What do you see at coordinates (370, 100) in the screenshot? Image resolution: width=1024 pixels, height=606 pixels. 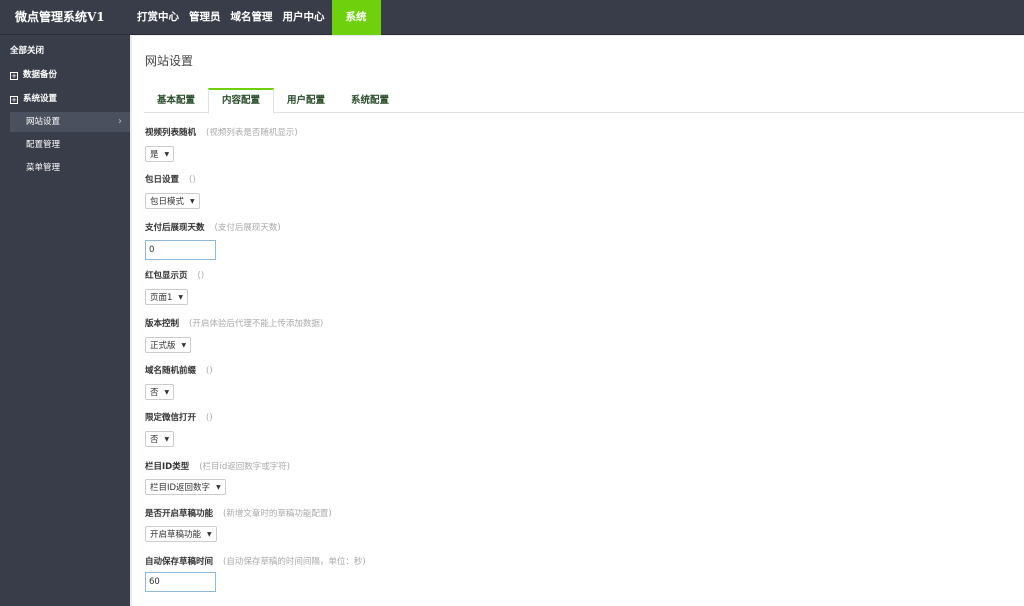 I see `tab-system-config: 系统配置` at bounding box center [370, 100].